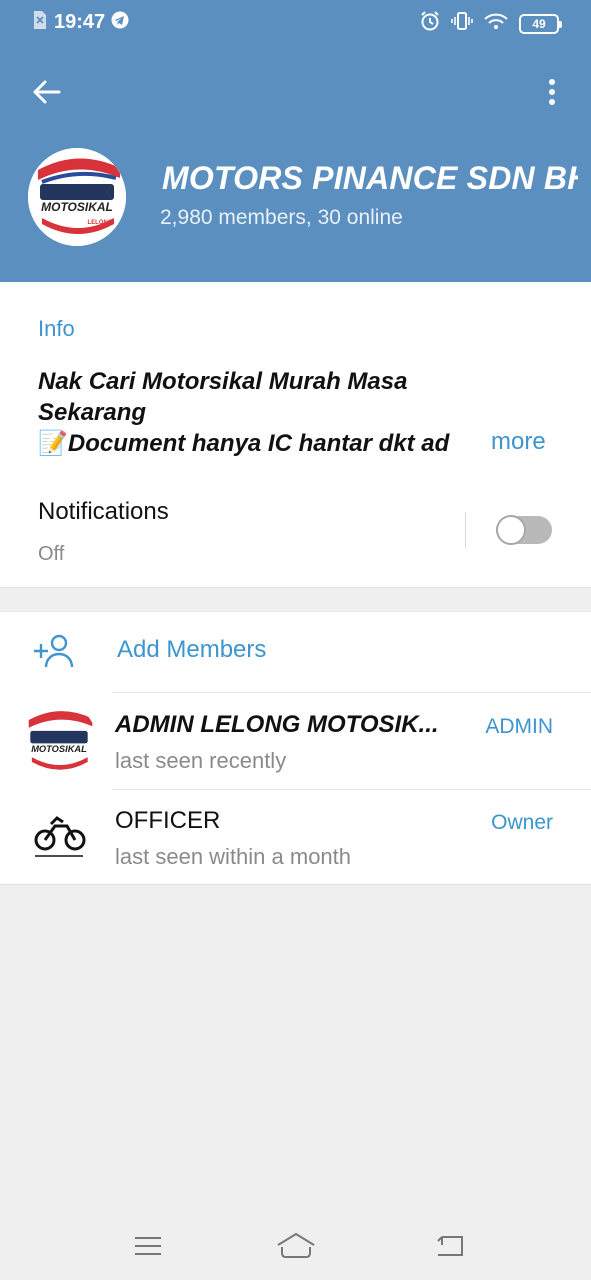 Image resolution: width=591 pixels, height=1280 pixels. Describe the element at coordinates (430, 23) in the screenshot. I see `alarm-icon` at that location.